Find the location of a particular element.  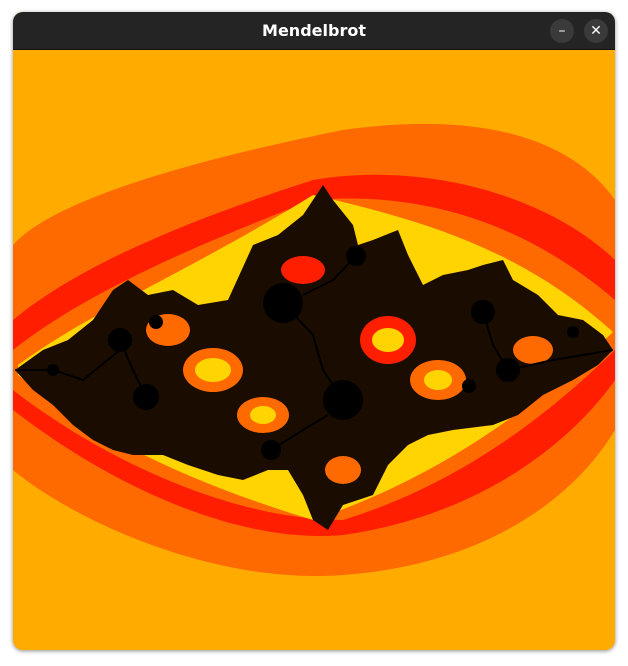

close-button: ✕ is located at coordinates (596, 31).